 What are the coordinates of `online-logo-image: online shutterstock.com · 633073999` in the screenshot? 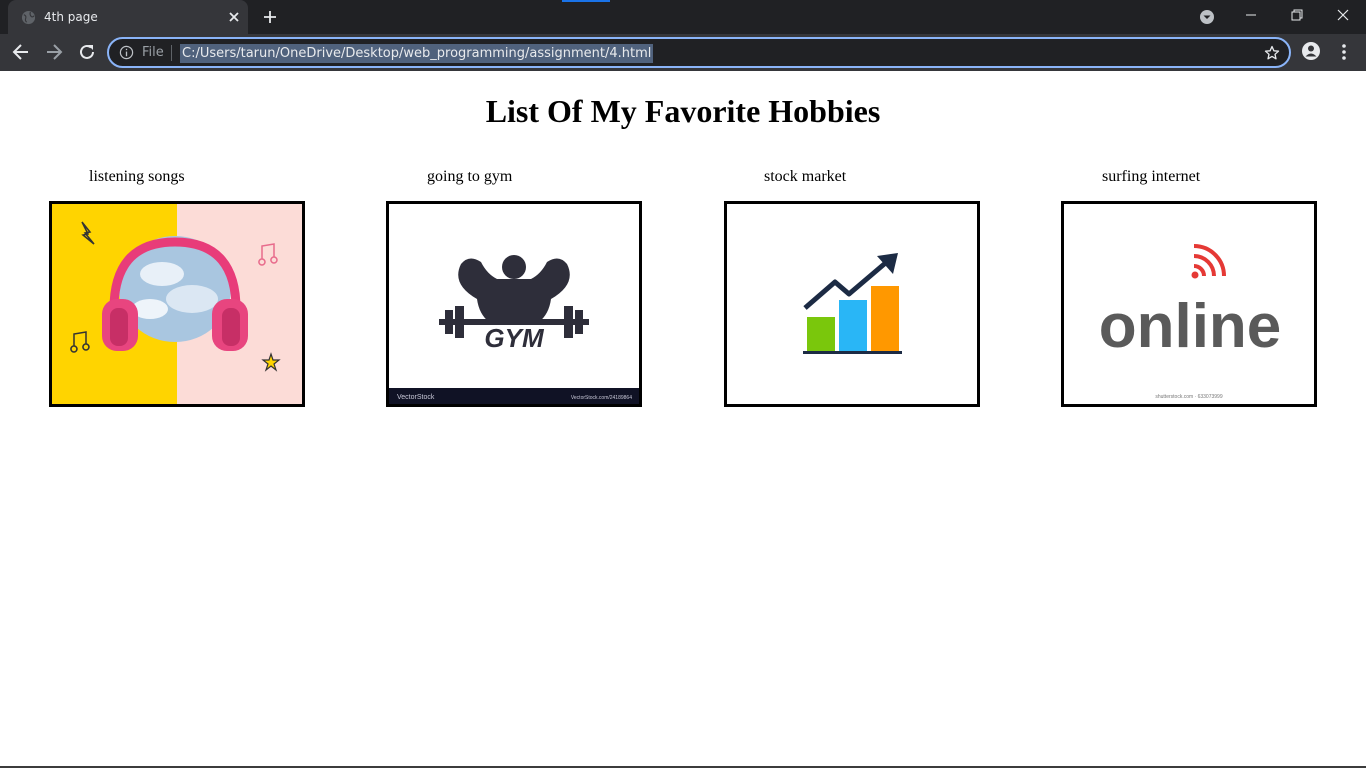 It's located at (1189, 304).